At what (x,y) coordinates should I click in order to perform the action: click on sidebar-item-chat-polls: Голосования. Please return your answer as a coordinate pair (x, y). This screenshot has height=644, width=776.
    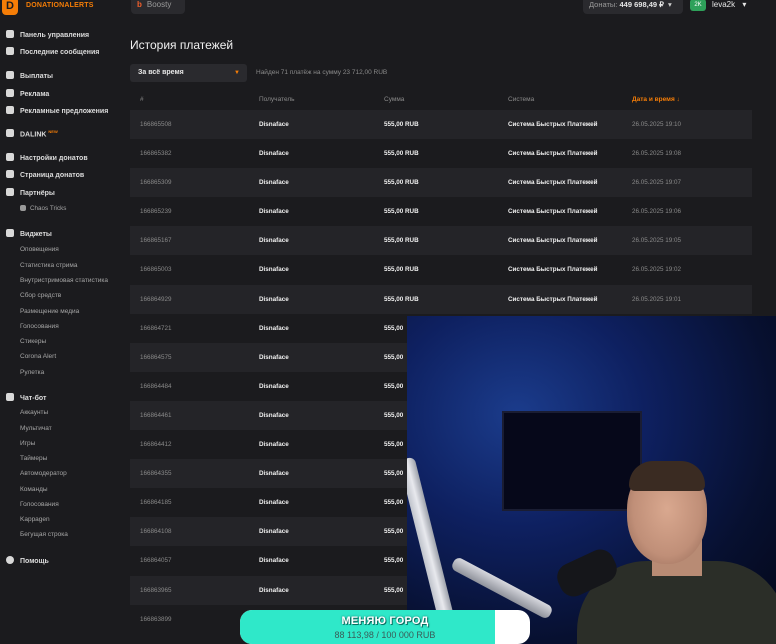
    Looking at the image, I should click on (39, 504).